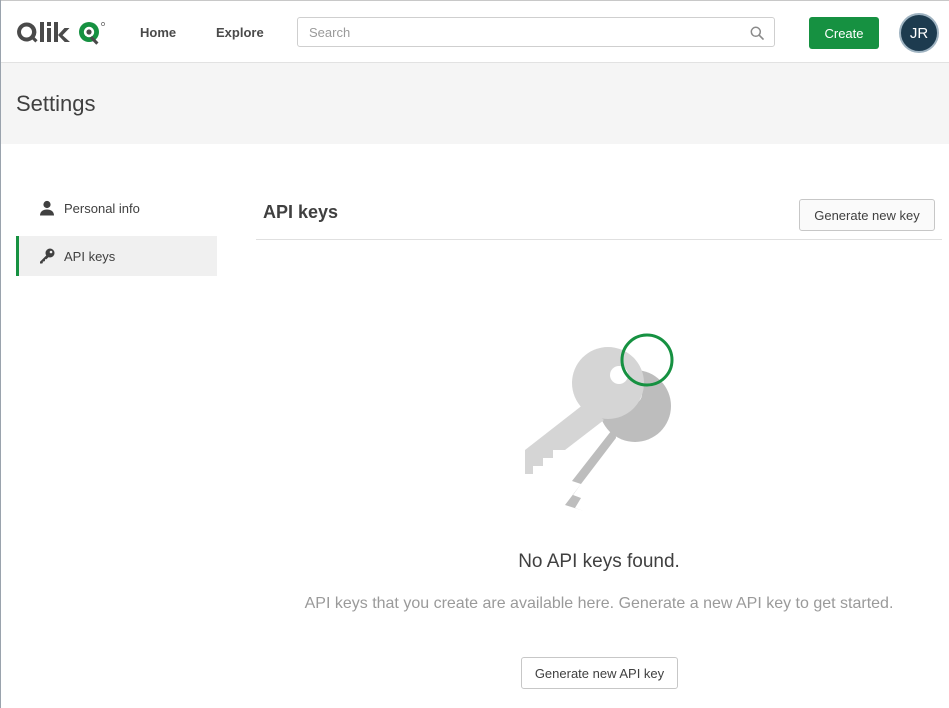  I want to click on nav-home-link: Home, so click(158, 32).